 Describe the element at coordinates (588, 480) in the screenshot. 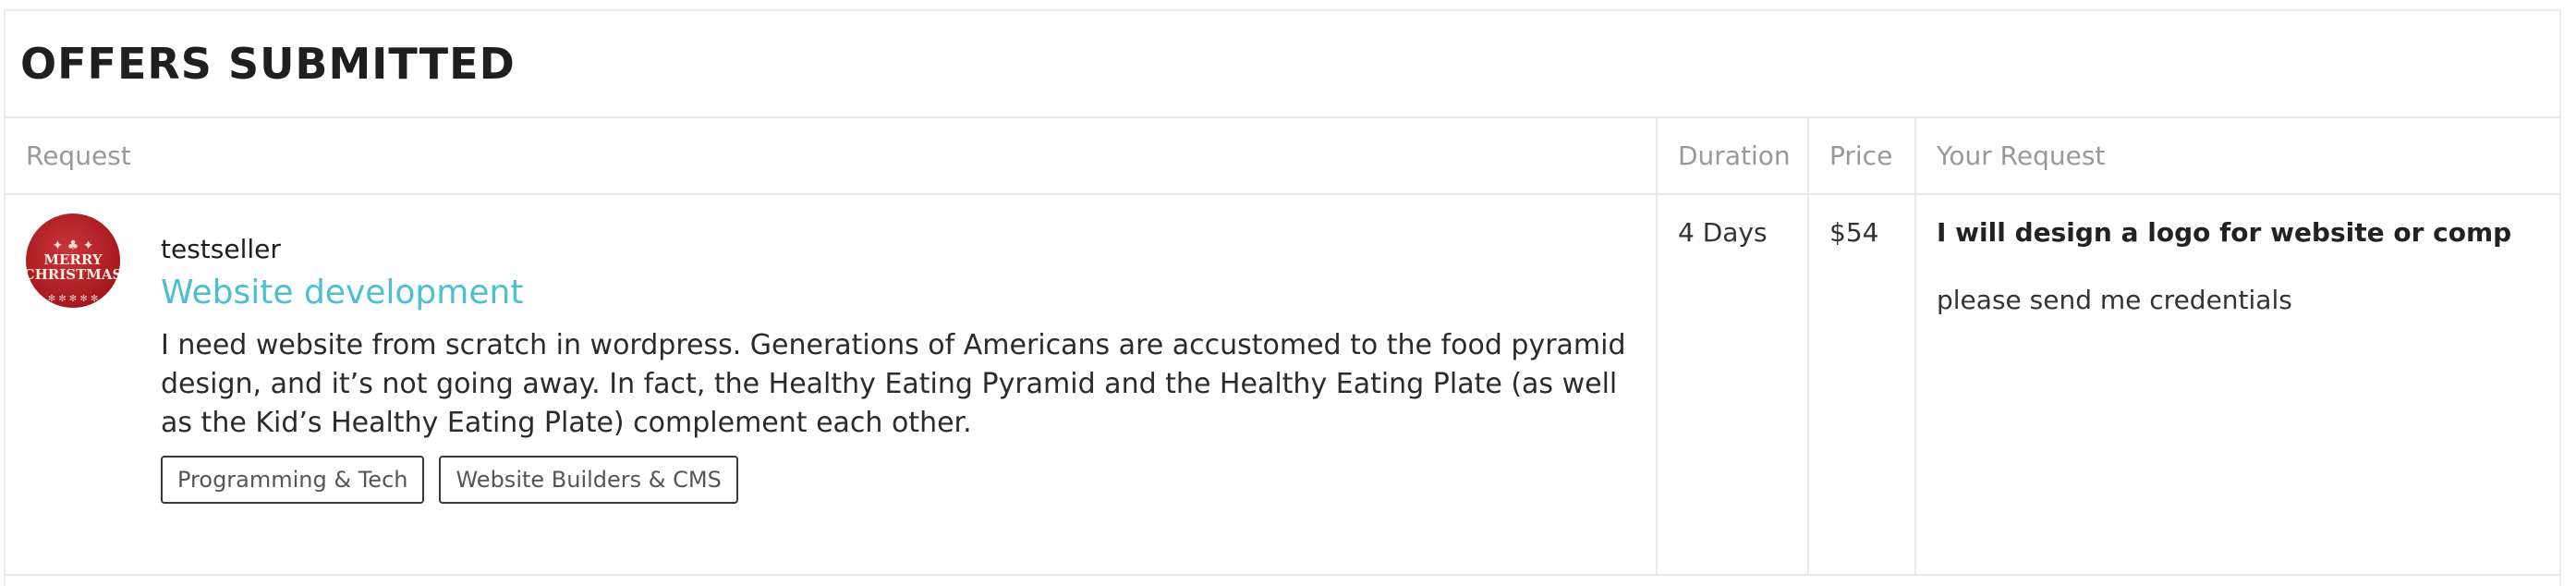

I see `tag-website-builders-cms: Website Builders & CMS` at that location.